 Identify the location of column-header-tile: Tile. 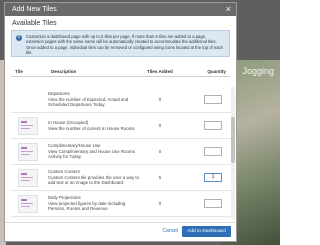
(19, 71).